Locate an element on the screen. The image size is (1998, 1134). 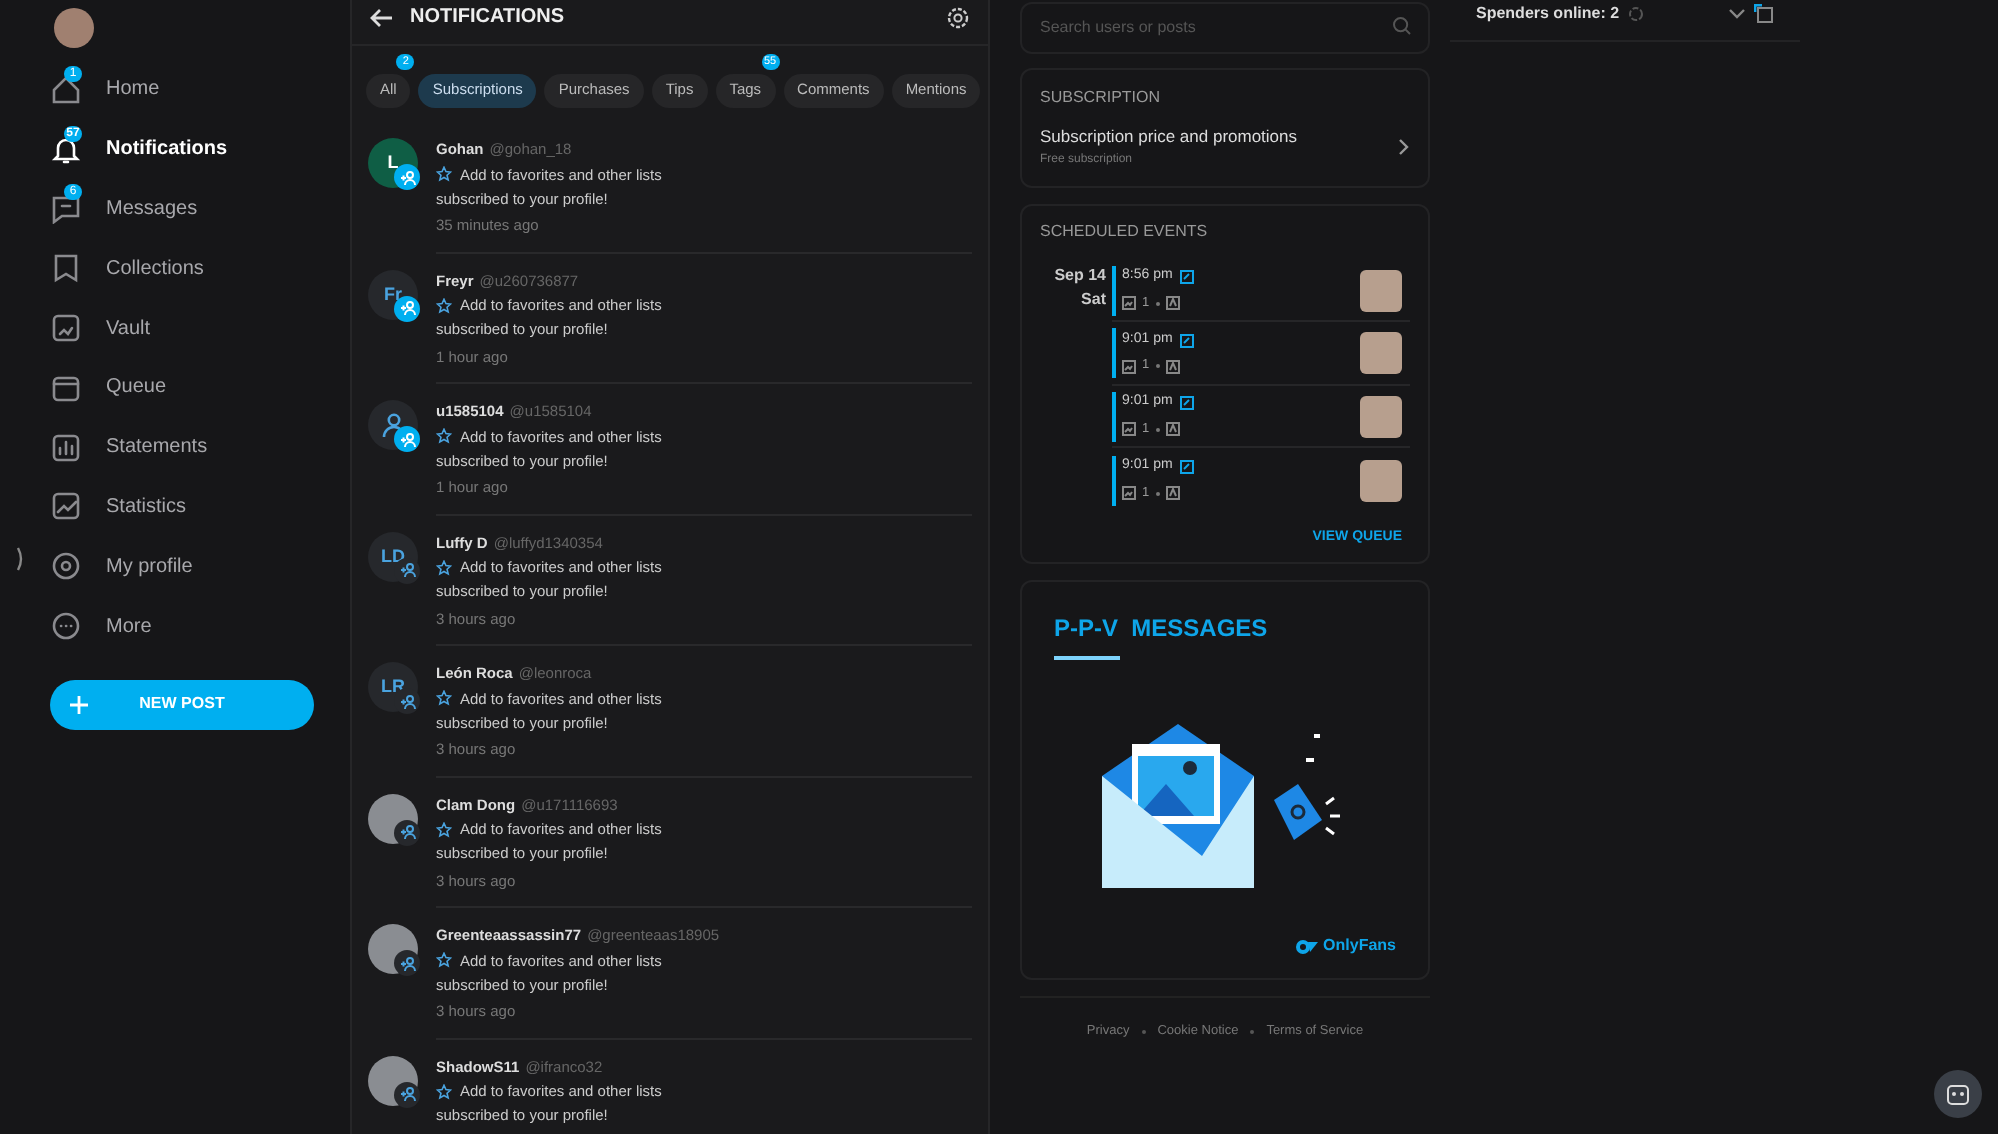
settings-icon is located at coordinates (958, 17).